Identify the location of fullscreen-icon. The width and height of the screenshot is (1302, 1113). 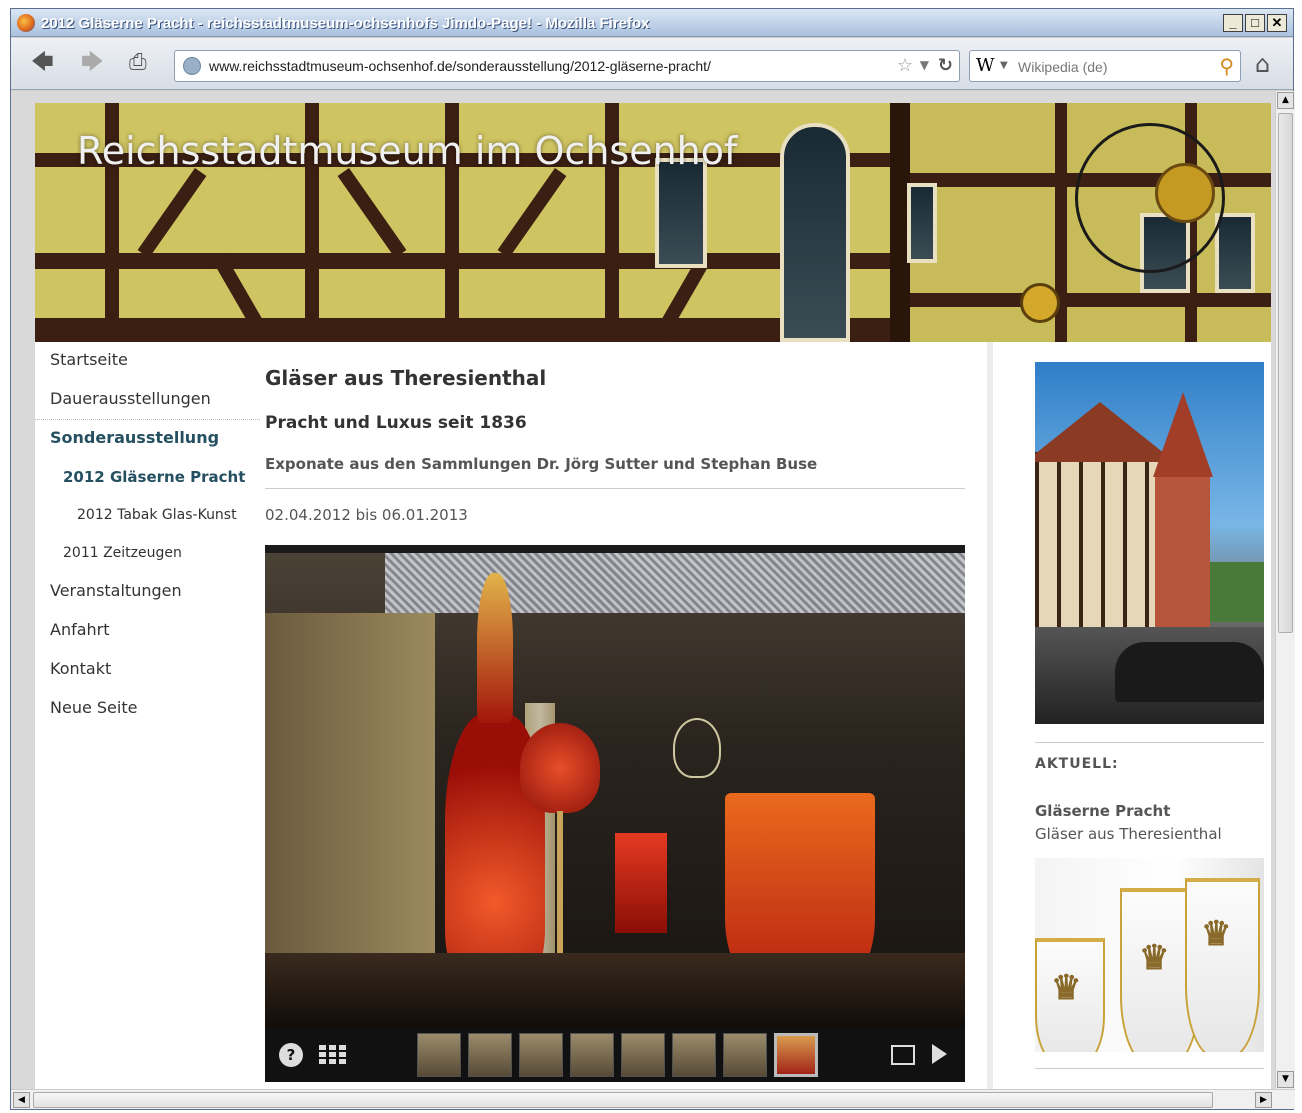
(903, 1055).